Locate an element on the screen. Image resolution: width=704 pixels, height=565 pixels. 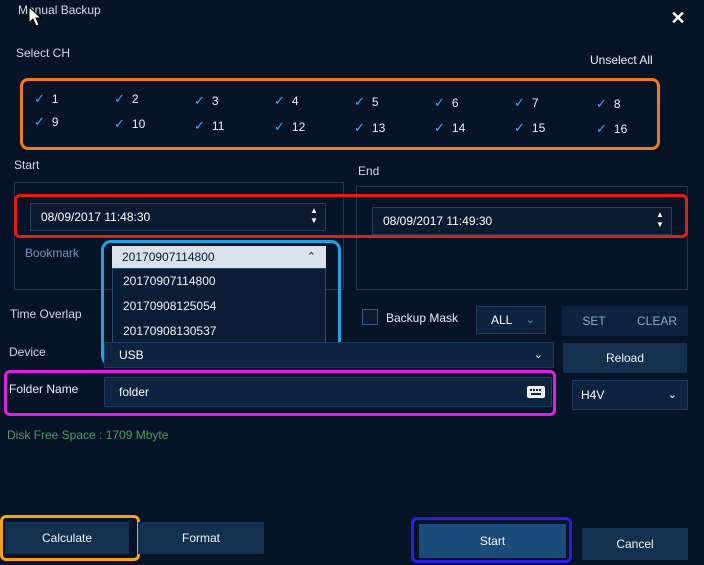
time-overlap-label: Time Overlap is located at coordinates (46, 314).